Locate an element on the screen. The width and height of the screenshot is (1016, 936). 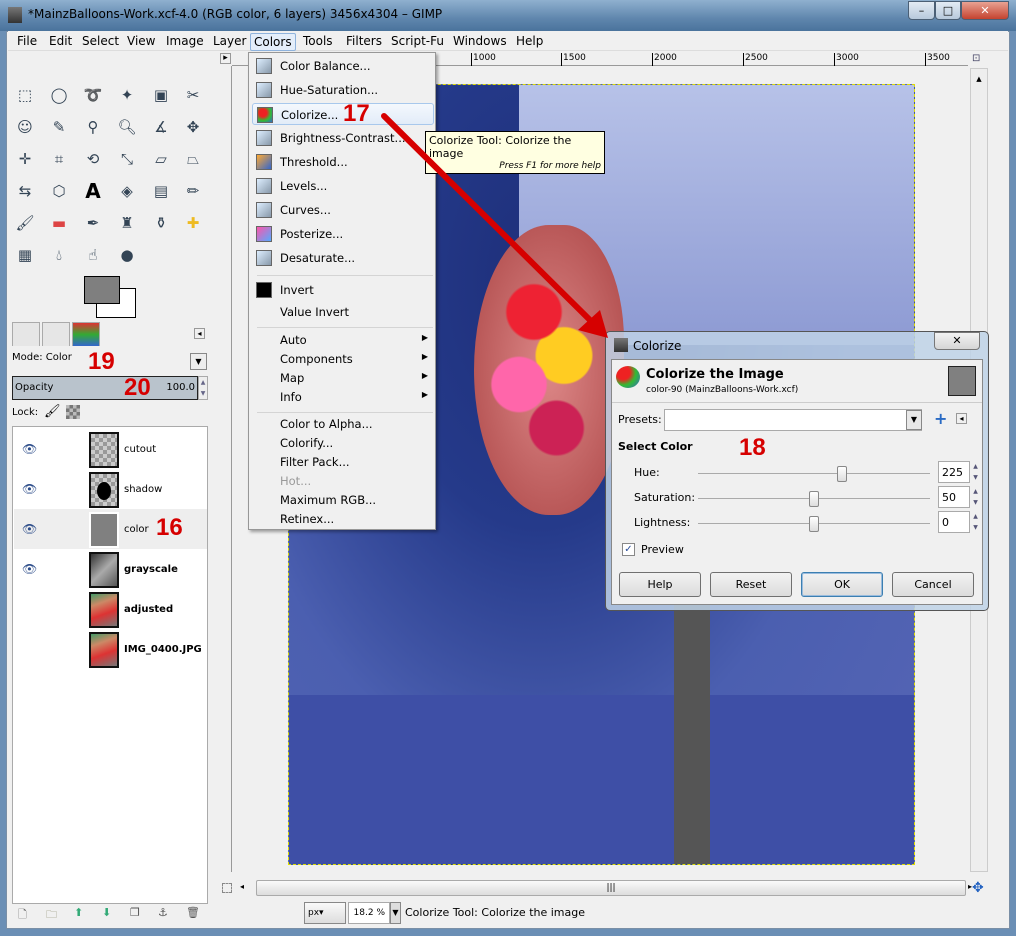
menu-colors: Colors is located at coordinates (273, 42).